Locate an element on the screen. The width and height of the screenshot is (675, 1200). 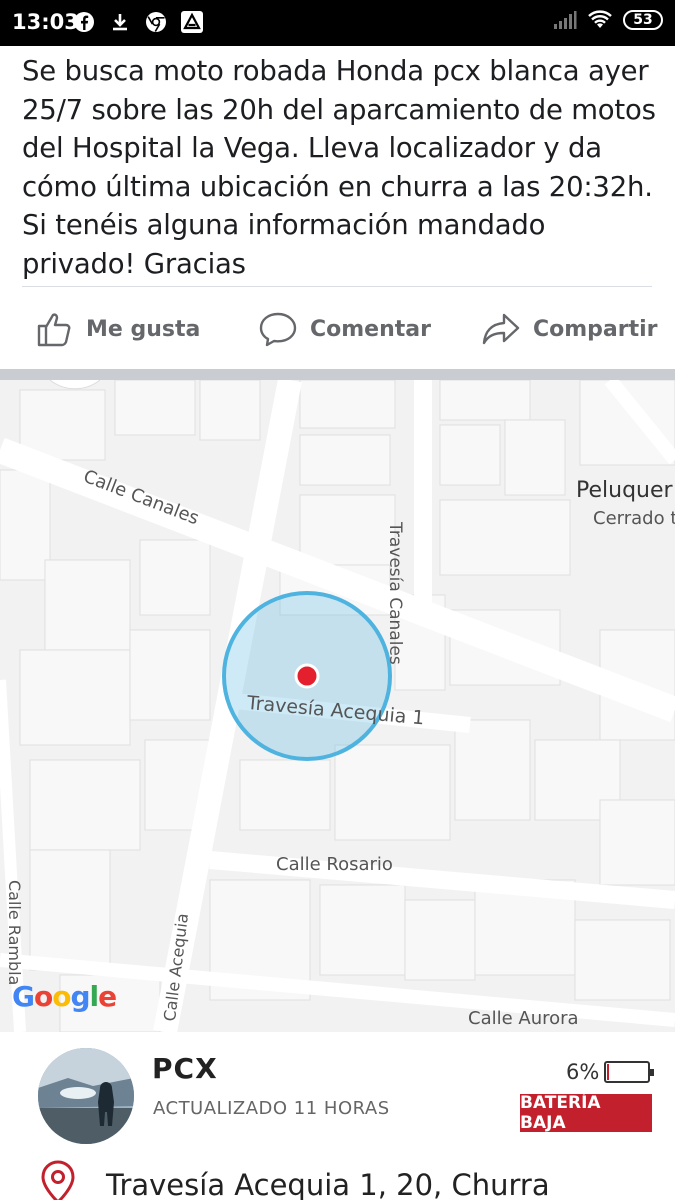
share-label: Compartir is located at coordinates (595, 329).